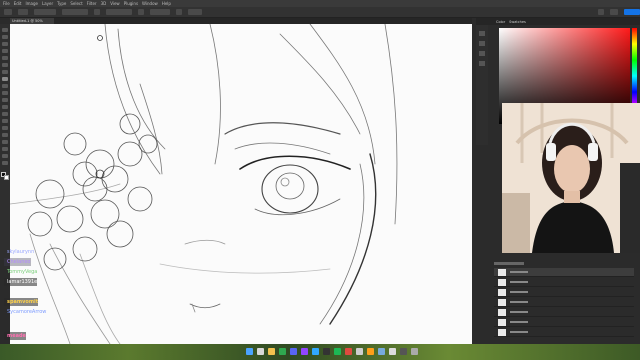 Image resolution: width=640 pixels, height=360 pixels. What do you see at coordinates (75, 12) in the screenshot?
I see `opacity-field` at bounding box center [75, 12].